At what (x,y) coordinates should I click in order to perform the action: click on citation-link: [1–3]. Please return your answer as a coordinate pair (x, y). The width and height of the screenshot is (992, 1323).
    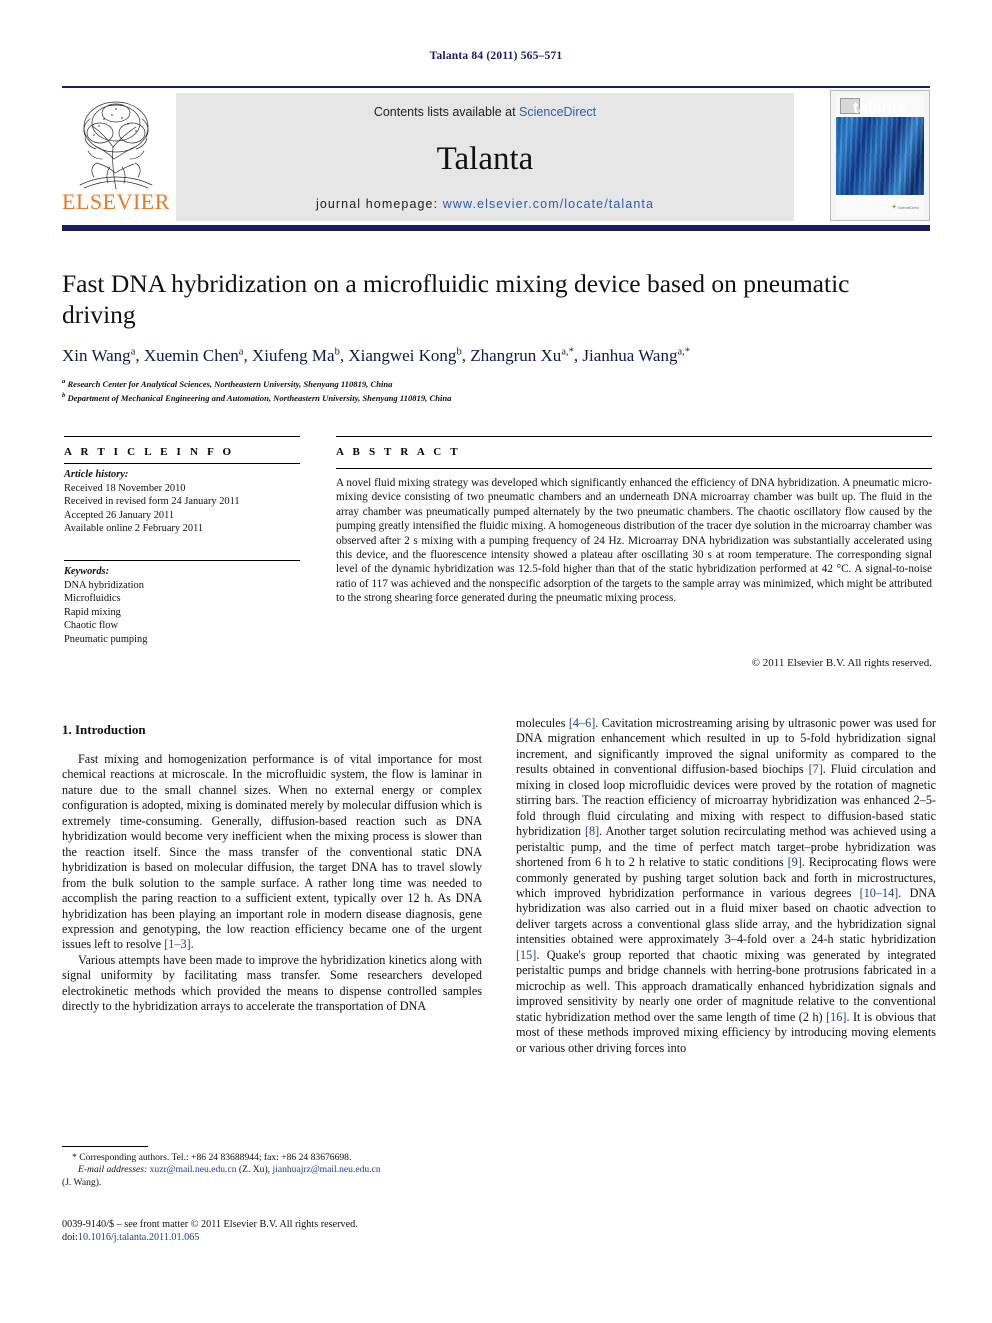
    Looking at the image, I should click on (177, 944).